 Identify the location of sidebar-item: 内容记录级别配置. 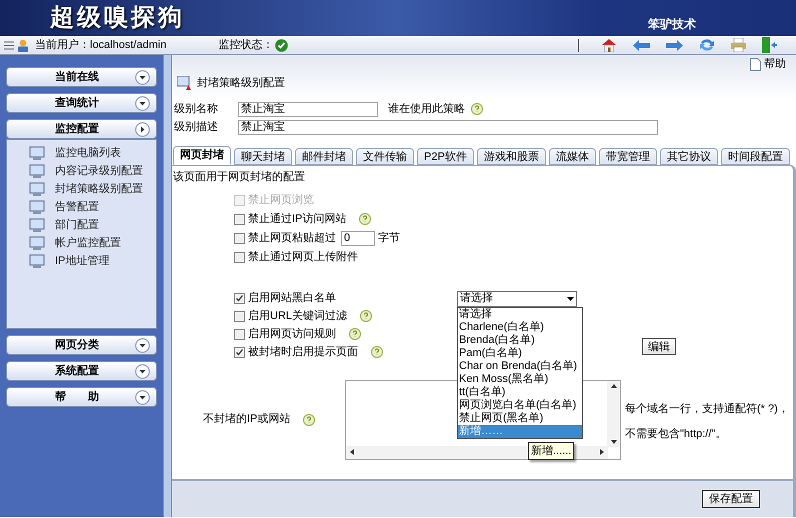
(99, 171).